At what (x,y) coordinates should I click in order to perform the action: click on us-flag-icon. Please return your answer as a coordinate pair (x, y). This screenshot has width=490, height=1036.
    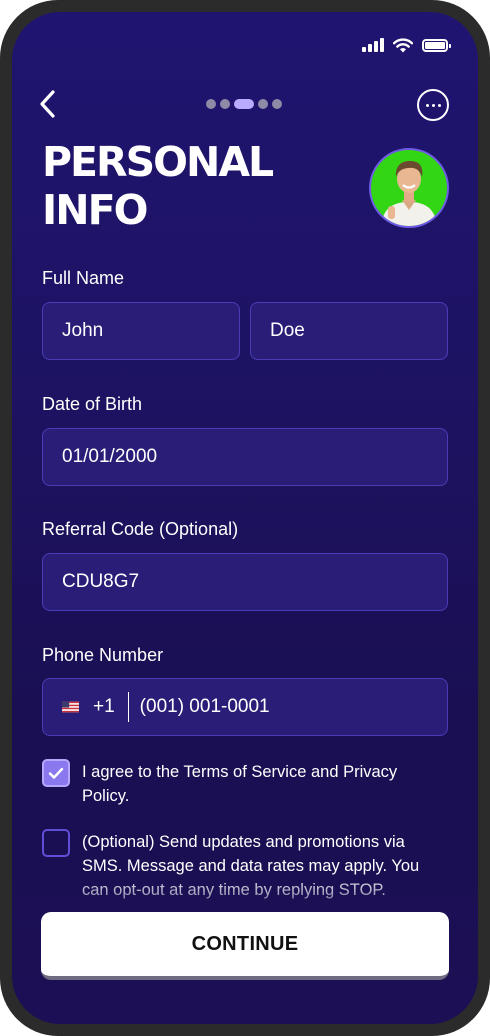
    Looking at the image, I should click on (70, 707).